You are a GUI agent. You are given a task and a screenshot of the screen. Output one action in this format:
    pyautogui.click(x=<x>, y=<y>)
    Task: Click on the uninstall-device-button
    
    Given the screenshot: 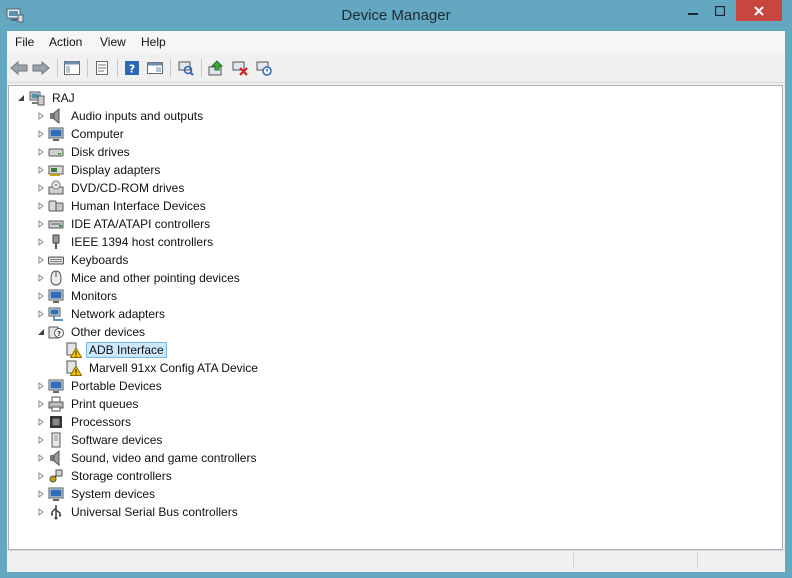 What is the action you would take?
    pyautogui.click(x=240, y=68)
    